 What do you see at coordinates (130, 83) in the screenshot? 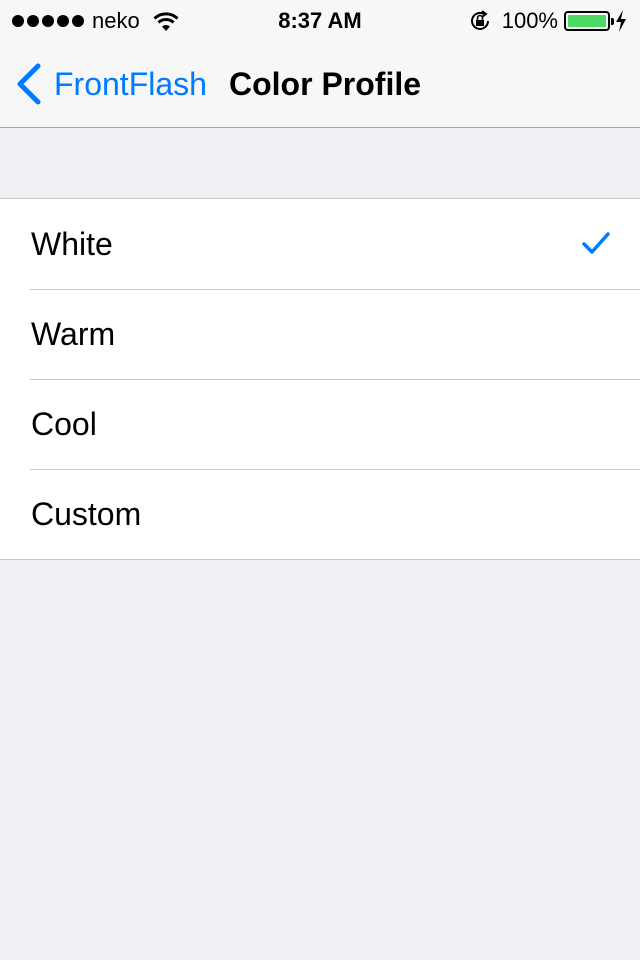
I see `back-button-label: FrontFlash` at bounding box center [130, 83].